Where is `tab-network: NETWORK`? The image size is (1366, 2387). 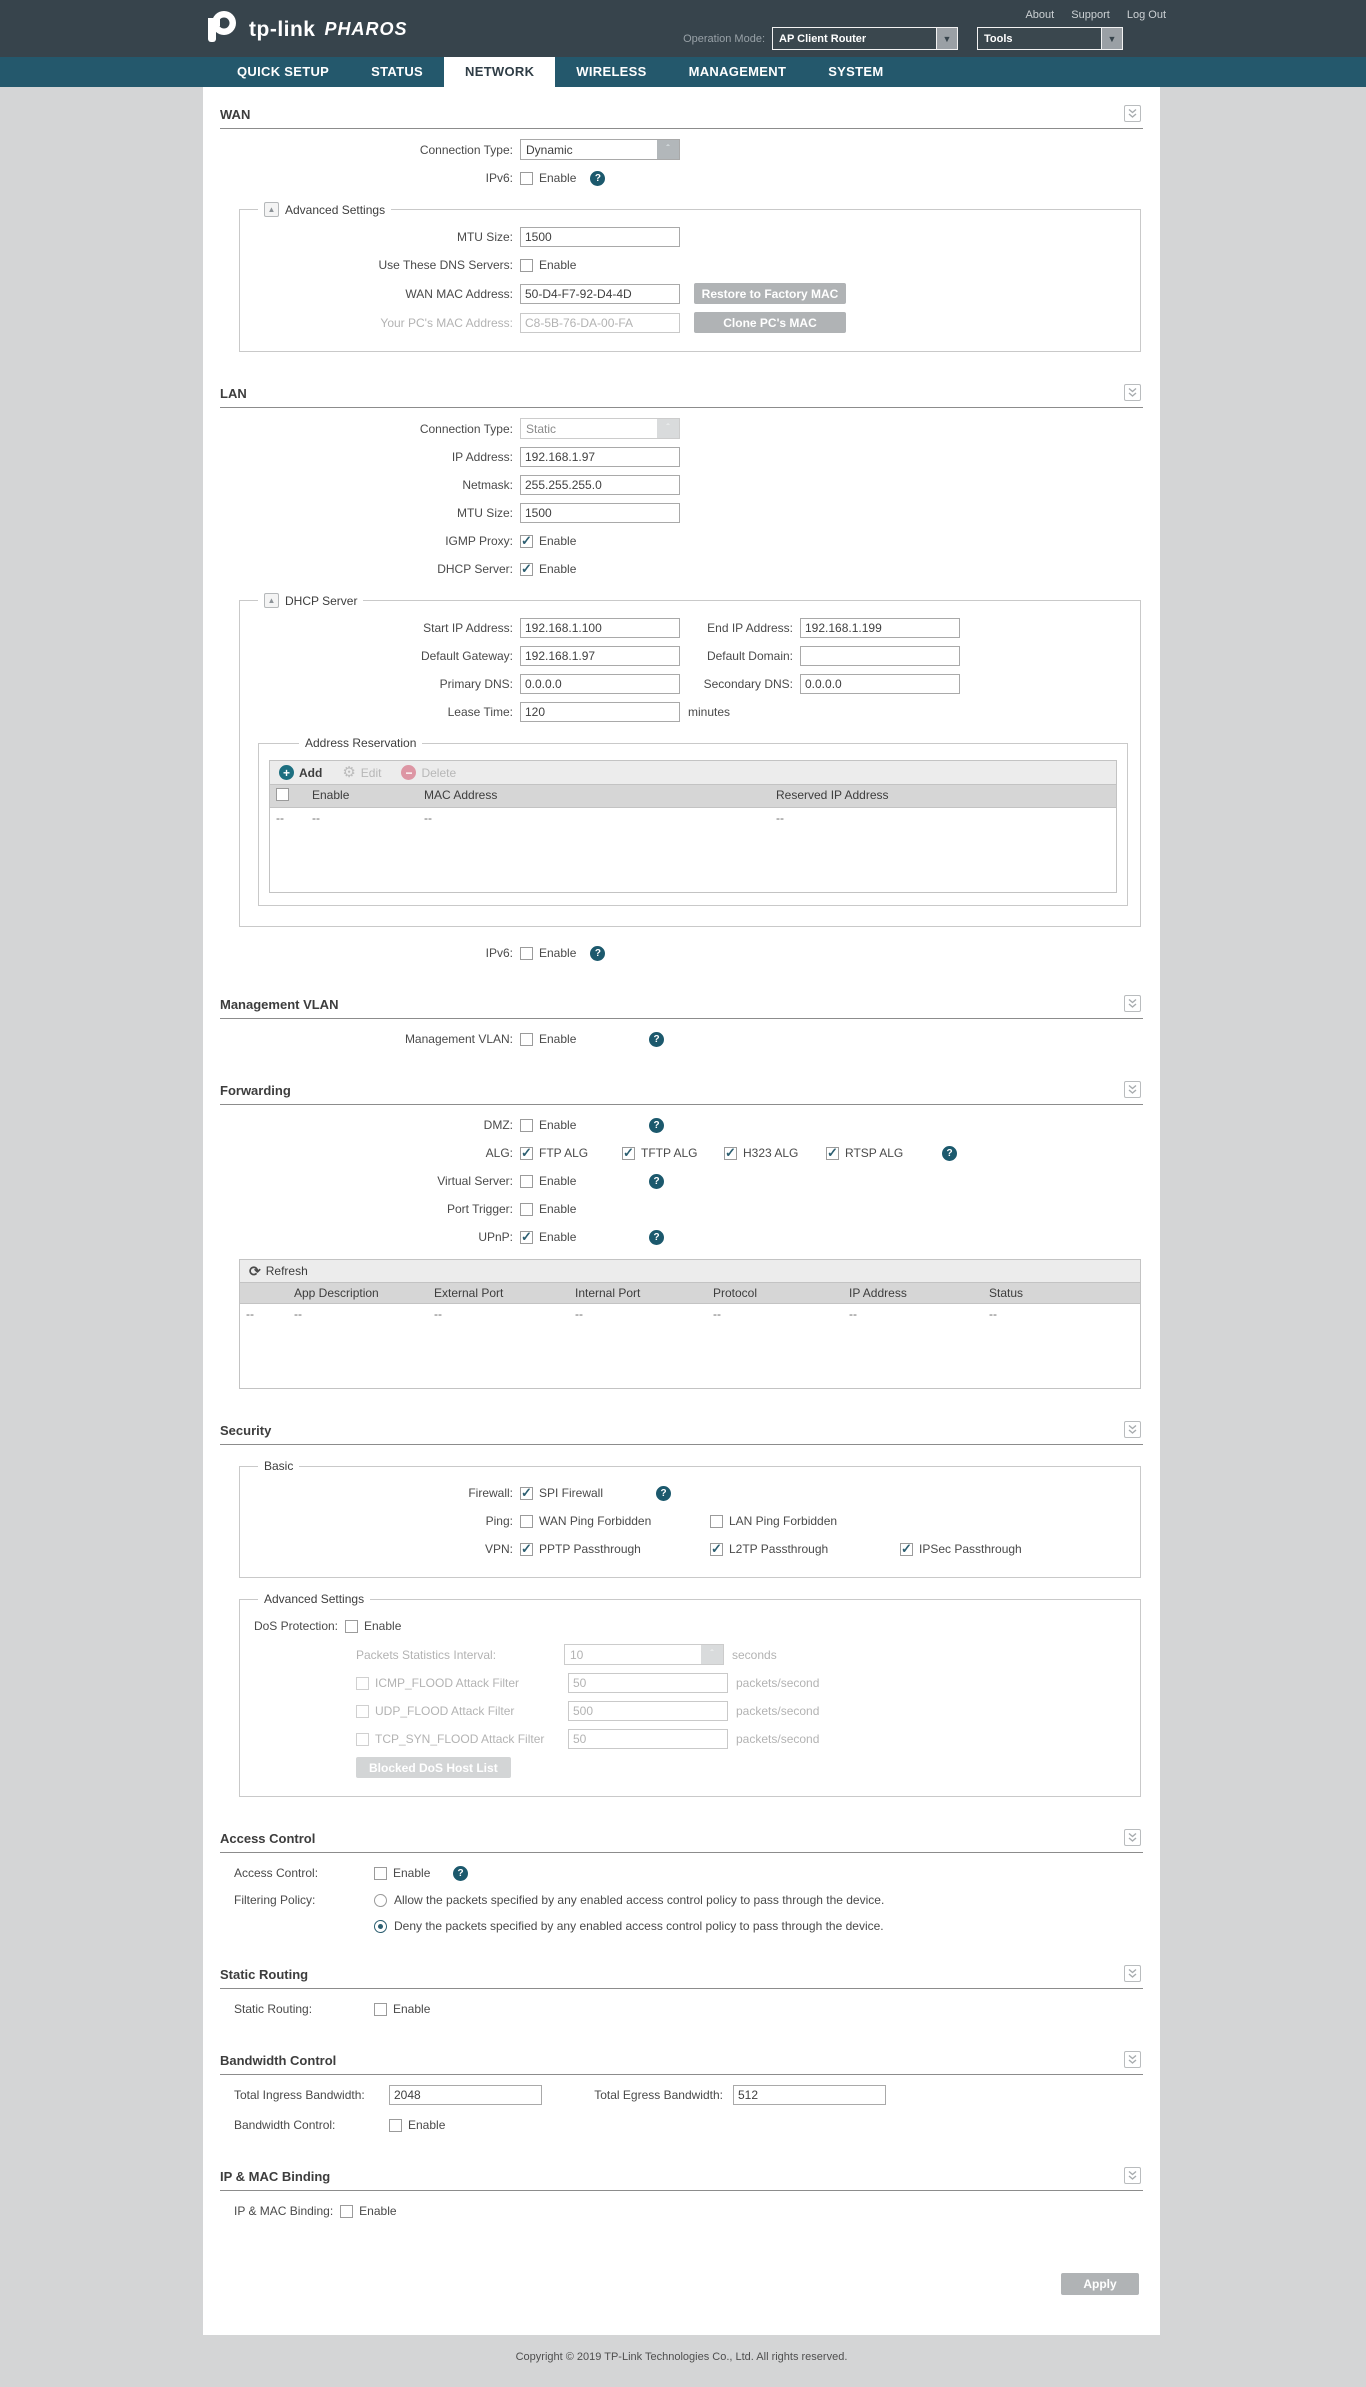
tab-network: NETWORK is located at coordinates (500, 72).